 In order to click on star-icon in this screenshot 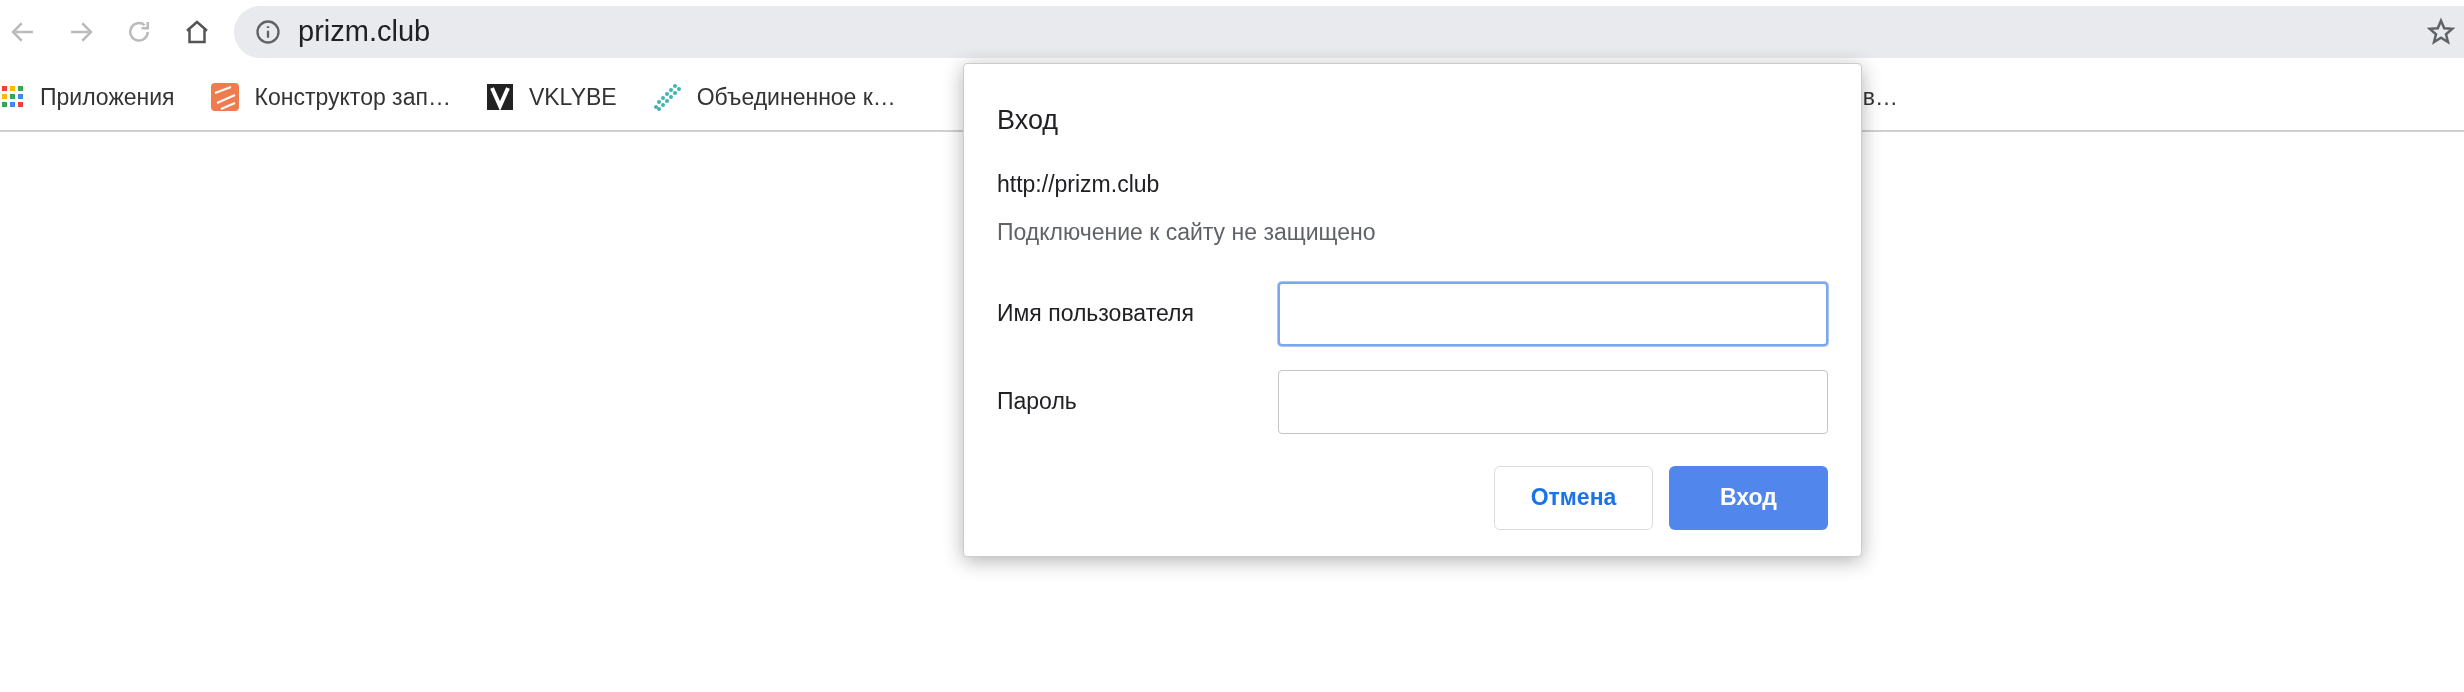, I will do `click(2441, 32)`.